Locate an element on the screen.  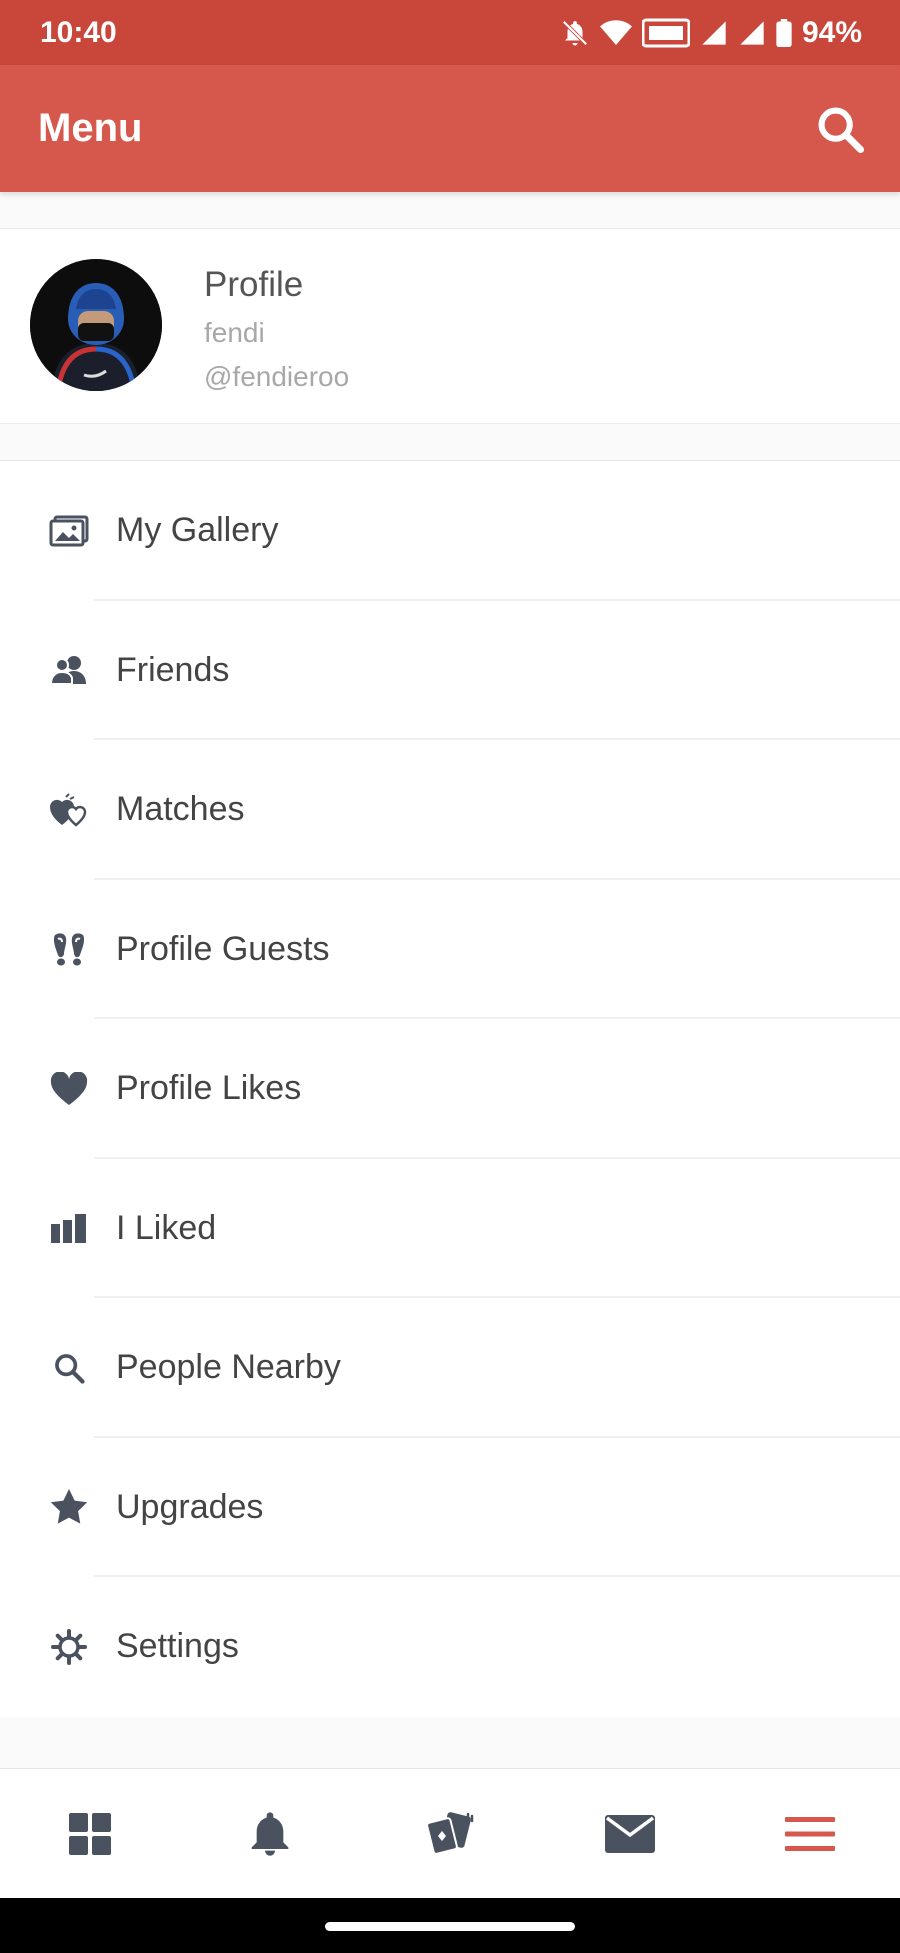
cards-icon is located at coordinates (450, 1833).